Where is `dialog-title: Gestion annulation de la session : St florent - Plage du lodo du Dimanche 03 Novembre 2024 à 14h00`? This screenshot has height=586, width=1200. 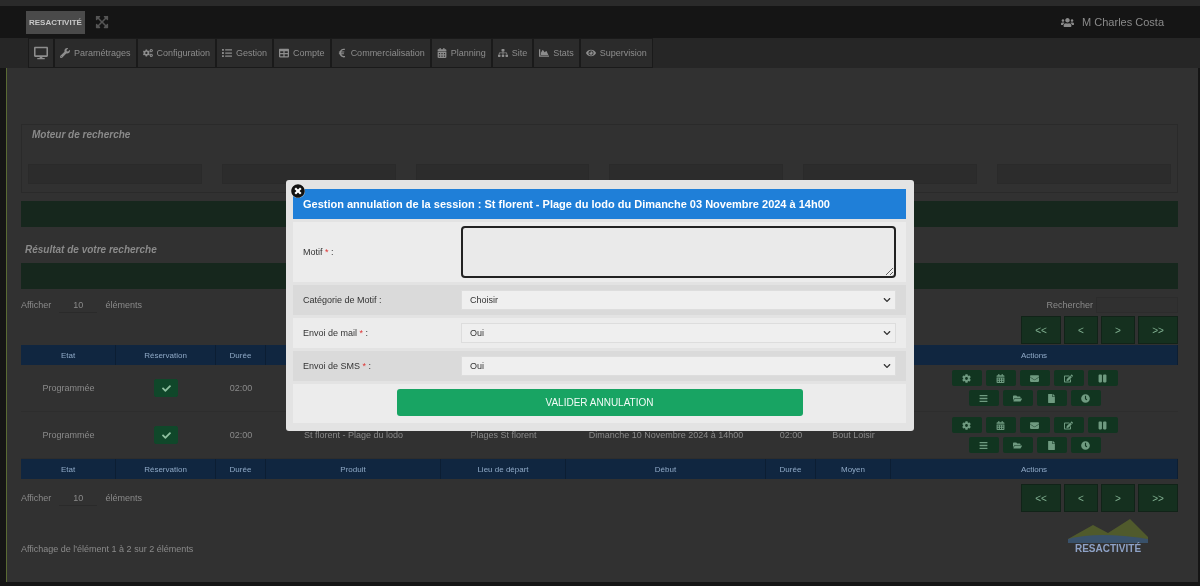 dialog-title: Gestion annulation de la session : St florent - Plage du lodo du Dimanche 03 Novembre 2024 à 14h00 is located at coordinates (599, 204).